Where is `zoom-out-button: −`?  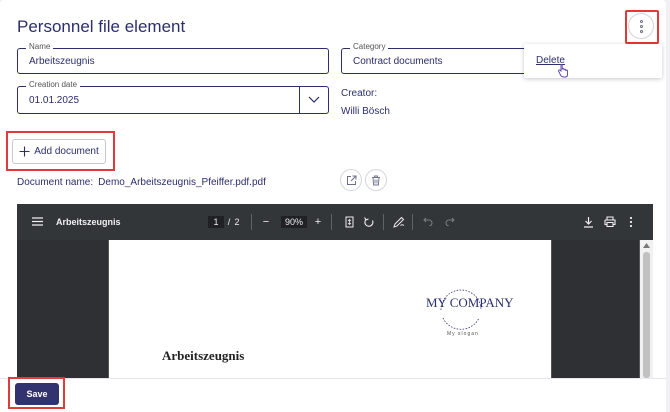
zoom-out-button: − is located at coordinates (266, 222).